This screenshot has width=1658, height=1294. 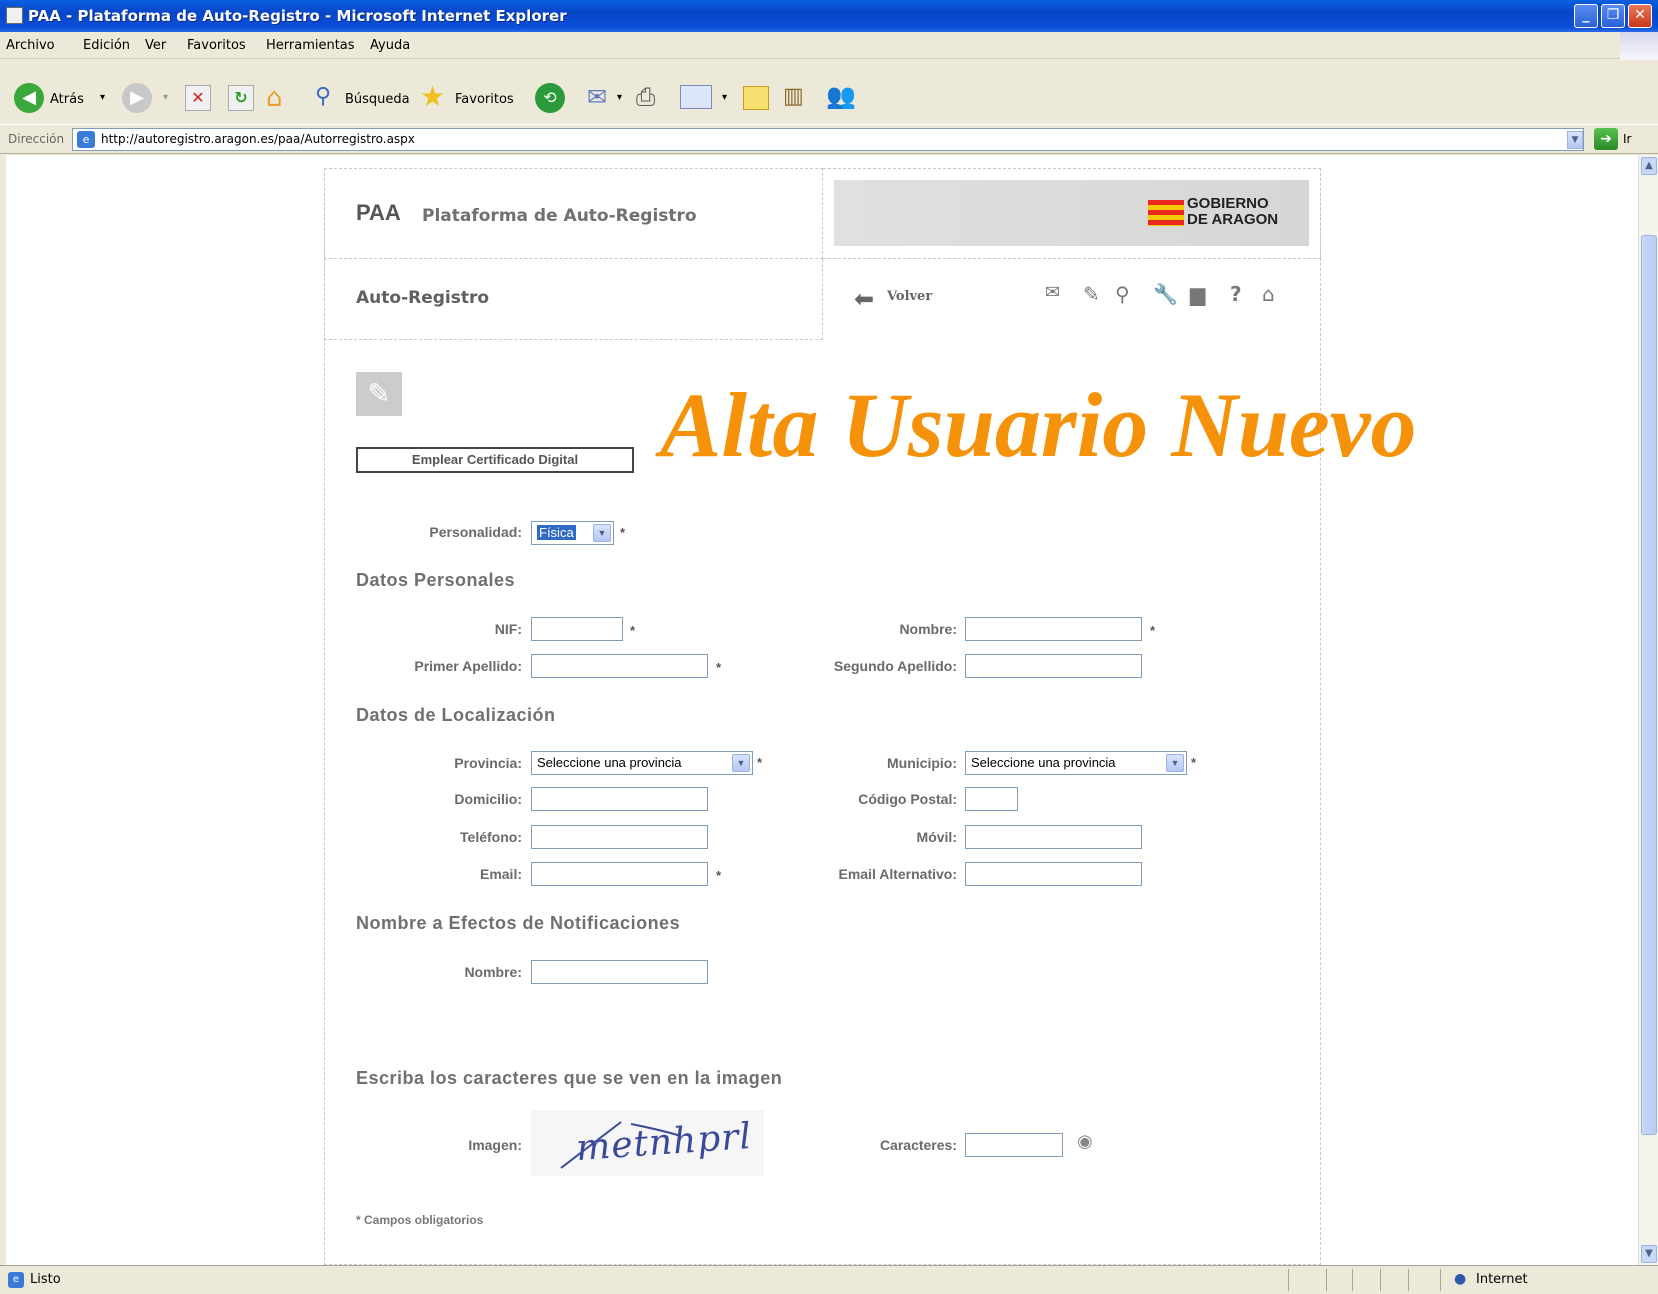 What do you see at coordinates (1053, 874) in the screenshot?
I see `email-alternativo-input` at bounding box center [1053, 874].